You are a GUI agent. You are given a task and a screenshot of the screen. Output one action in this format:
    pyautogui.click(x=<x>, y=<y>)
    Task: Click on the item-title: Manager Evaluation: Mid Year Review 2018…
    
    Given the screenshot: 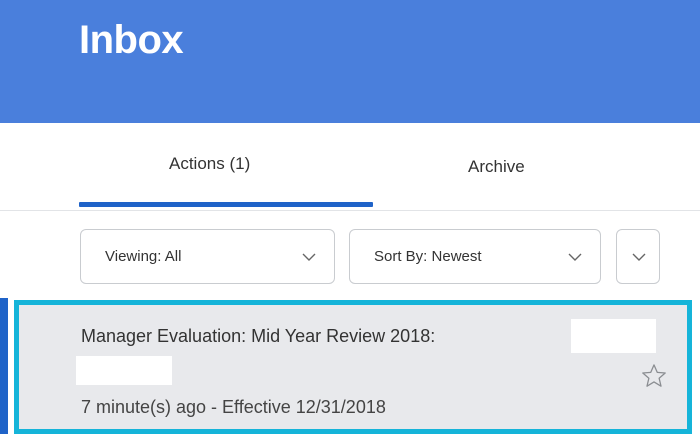 What is the action you would take?
    pyautogui.click(x=258, y=336)
    